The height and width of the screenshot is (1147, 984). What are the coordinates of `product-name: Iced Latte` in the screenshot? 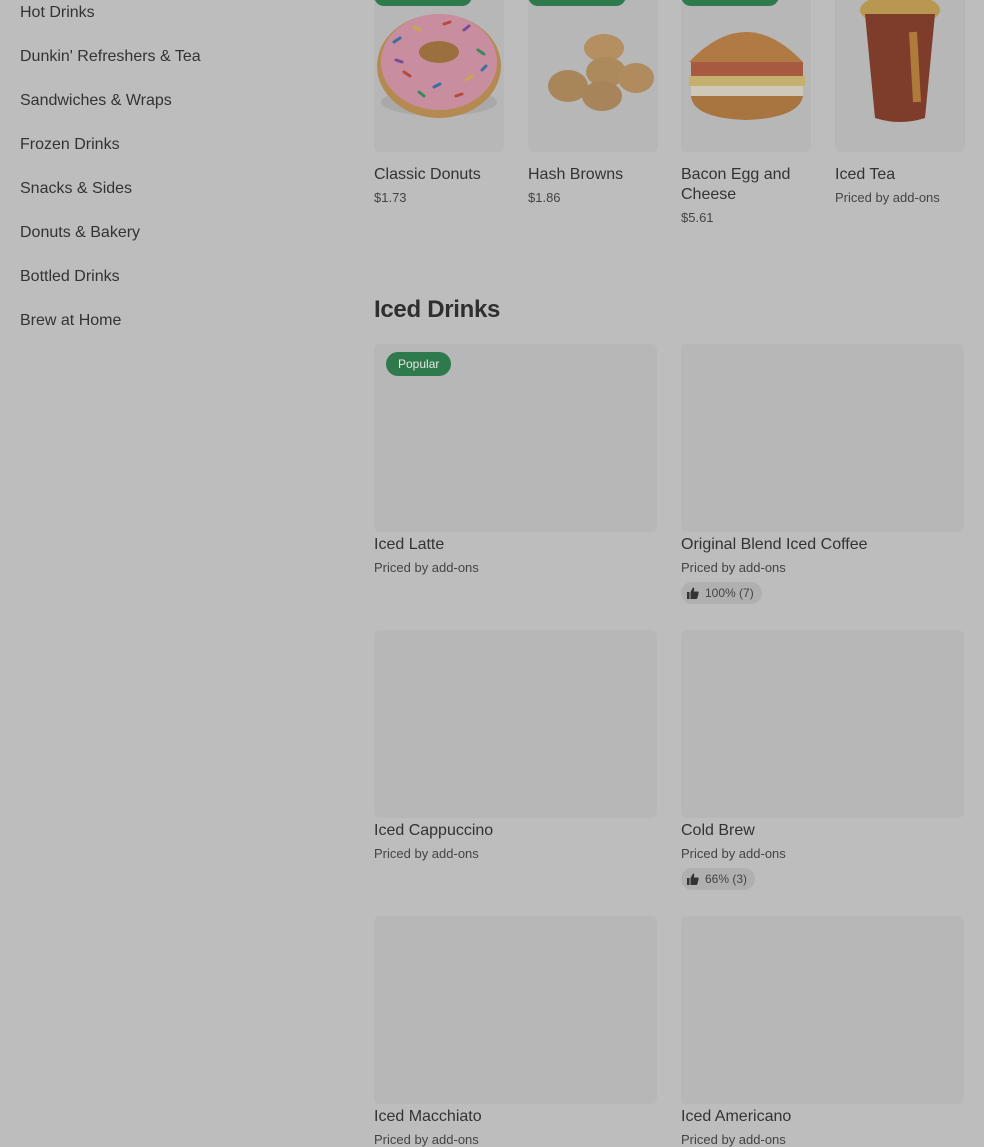 It's located at (409, 544).